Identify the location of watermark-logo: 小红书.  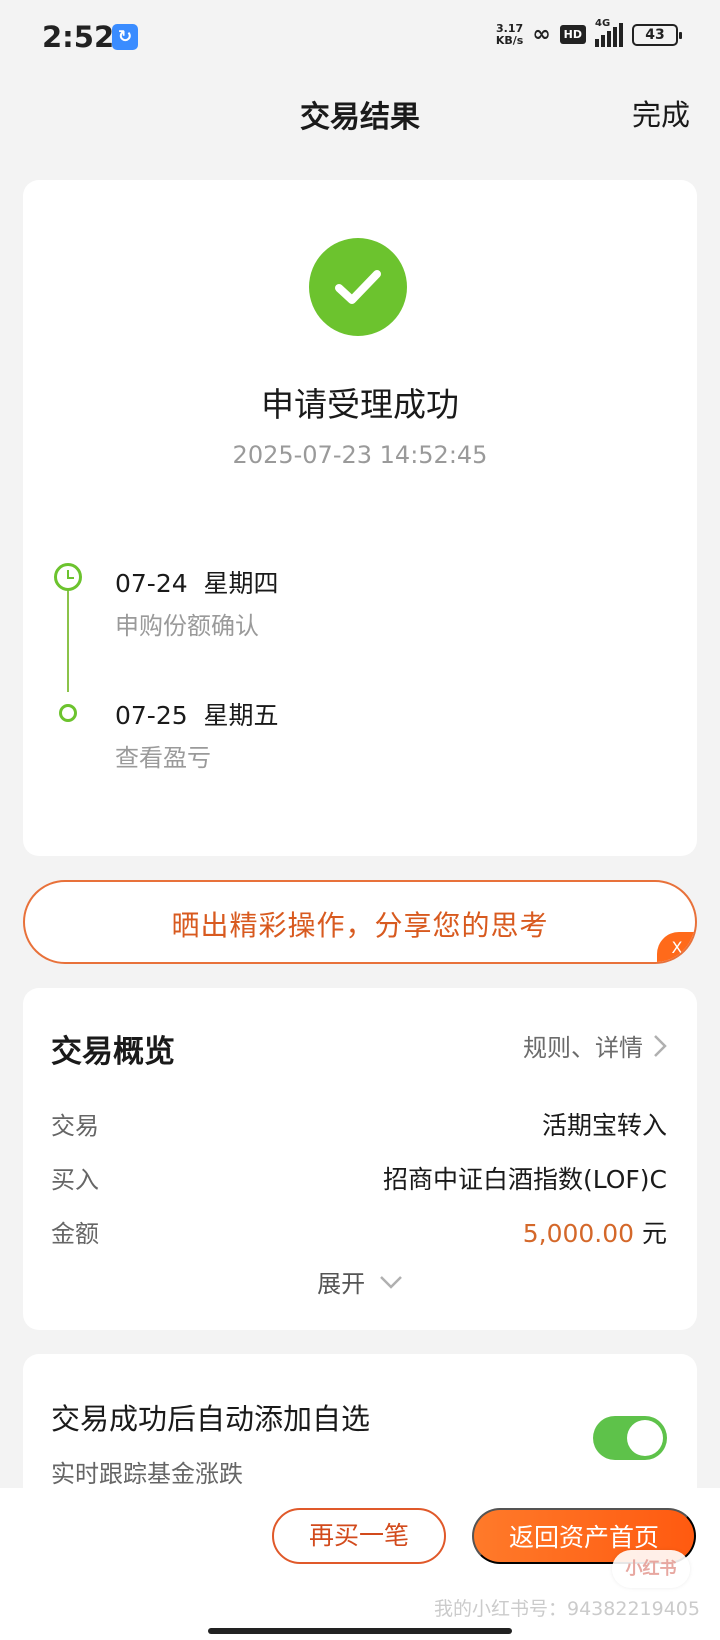
(651, 1569).